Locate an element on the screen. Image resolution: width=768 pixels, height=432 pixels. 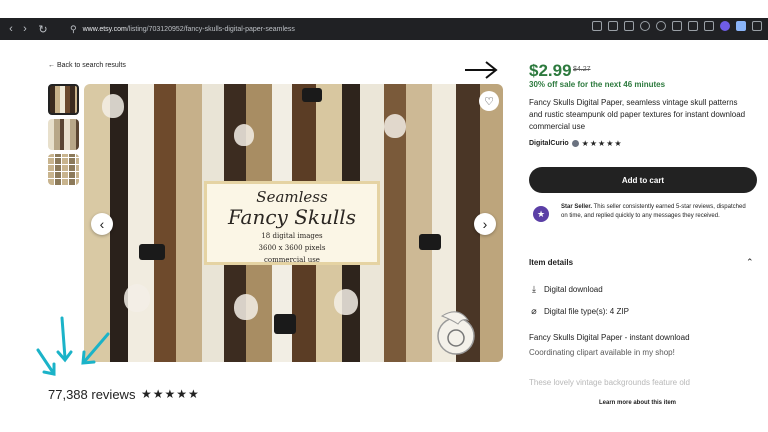
reload-icon: ↻ is located at coordinates (43, 29).